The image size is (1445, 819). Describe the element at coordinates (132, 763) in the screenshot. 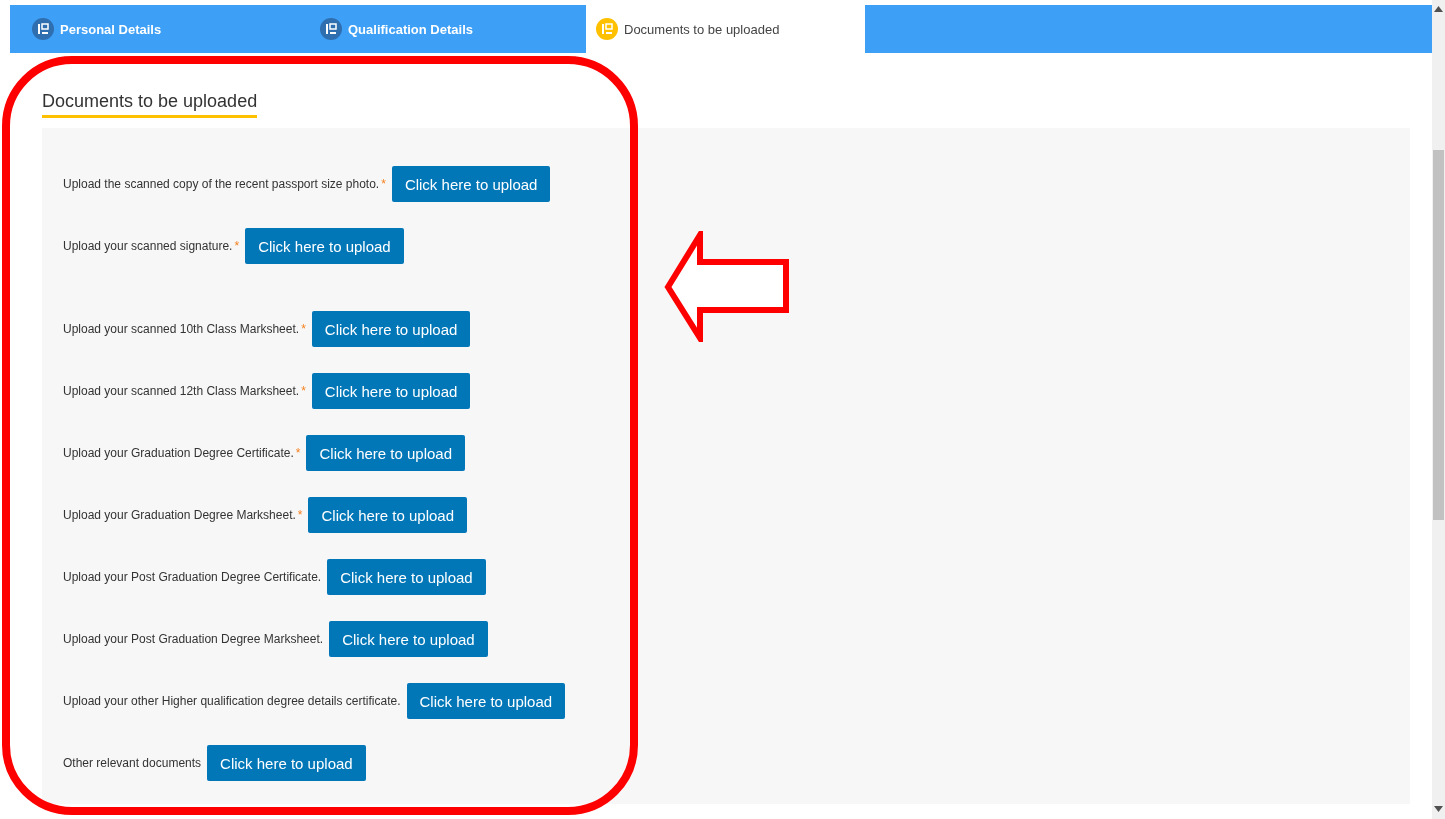

I see `document-label: Other relevant documents` at that location.